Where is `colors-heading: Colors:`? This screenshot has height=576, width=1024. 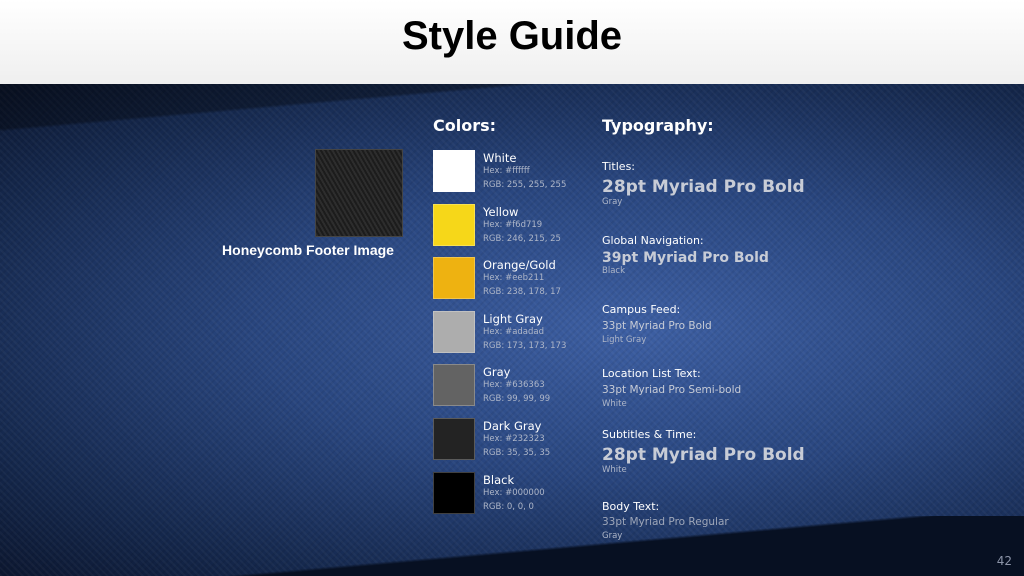 colors-heading: Colors: is located at coordinates (465, 125).